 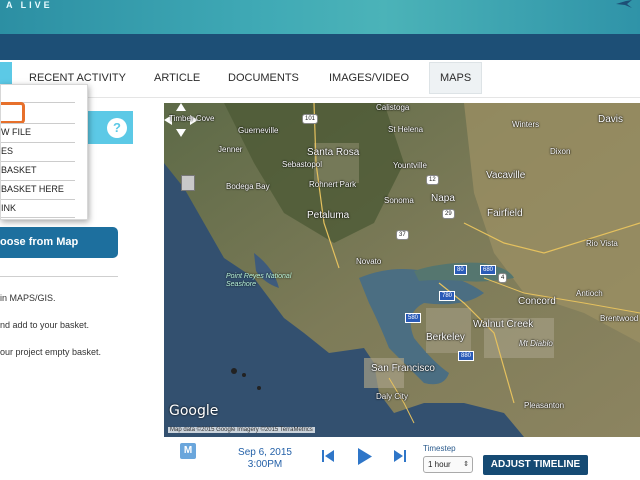 What do you see at coordinates (406, 129) in the screenshot?
I see `map-place: St Helena` at bounding box center [406, 129].